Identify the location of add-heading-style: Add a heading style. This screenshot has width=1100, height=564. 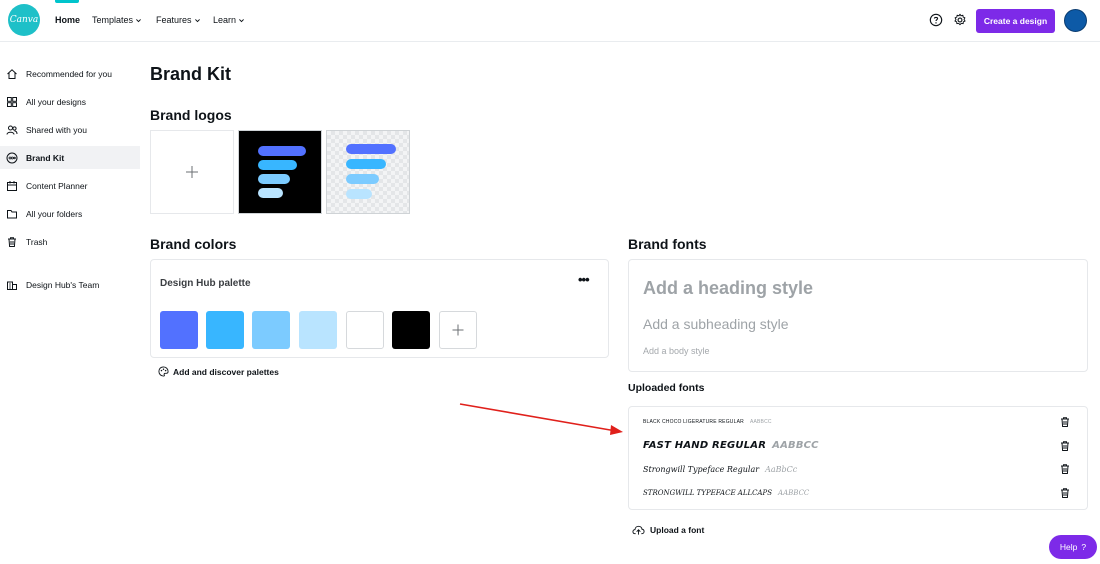
(728, 288).